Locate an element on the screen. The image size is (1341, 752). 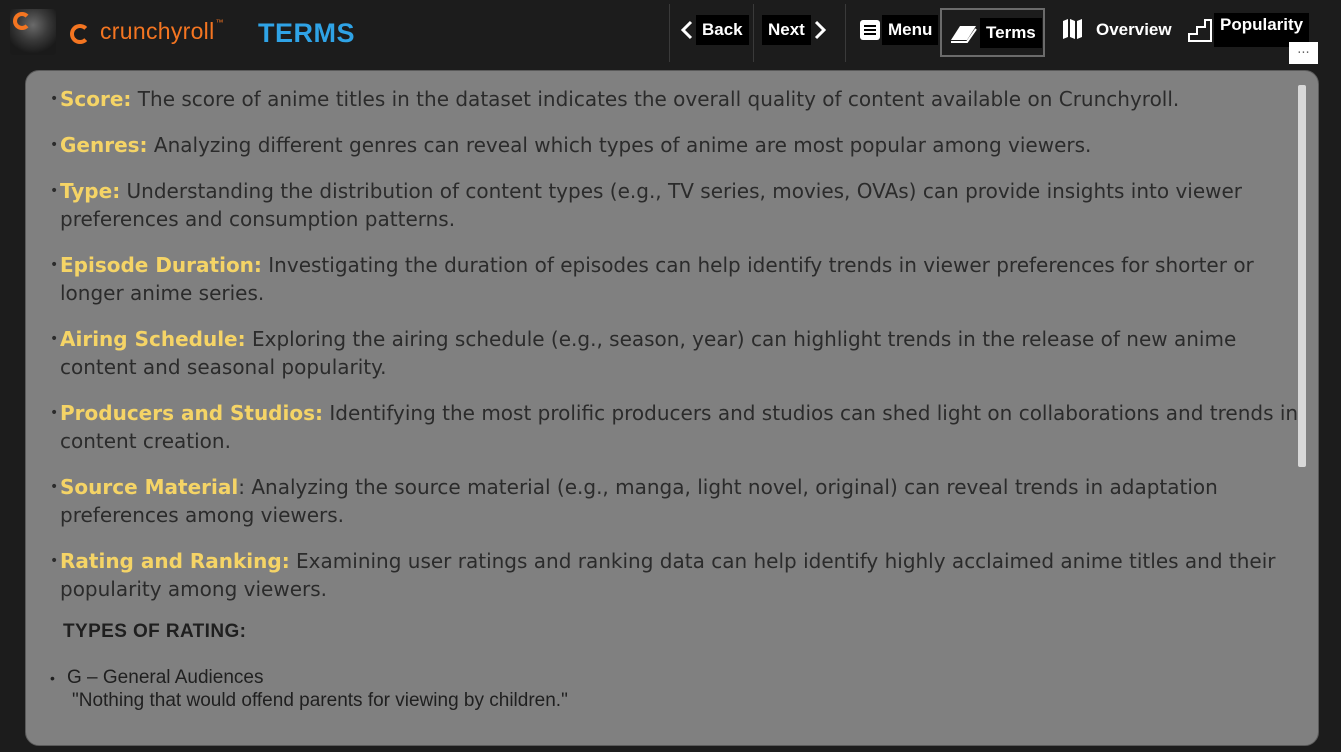
overview-button: Overview is located at coordinates (1119, 30).